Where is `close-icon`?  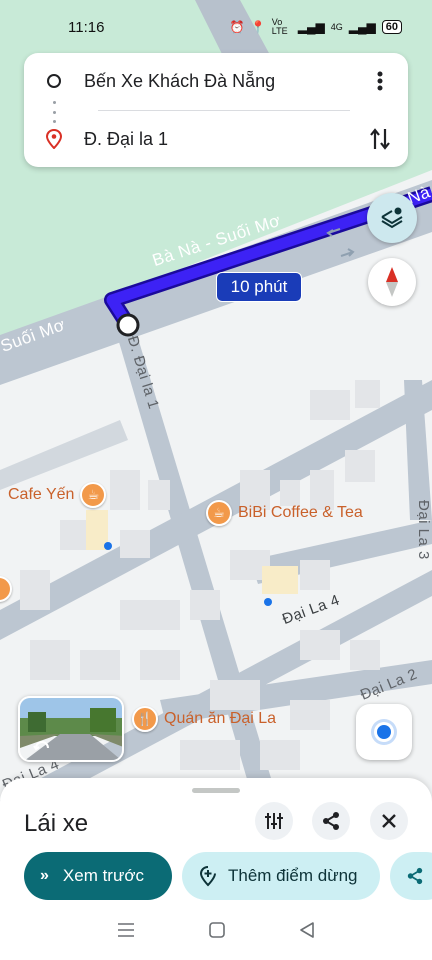 close-icon is located at coordinates (389, 821).